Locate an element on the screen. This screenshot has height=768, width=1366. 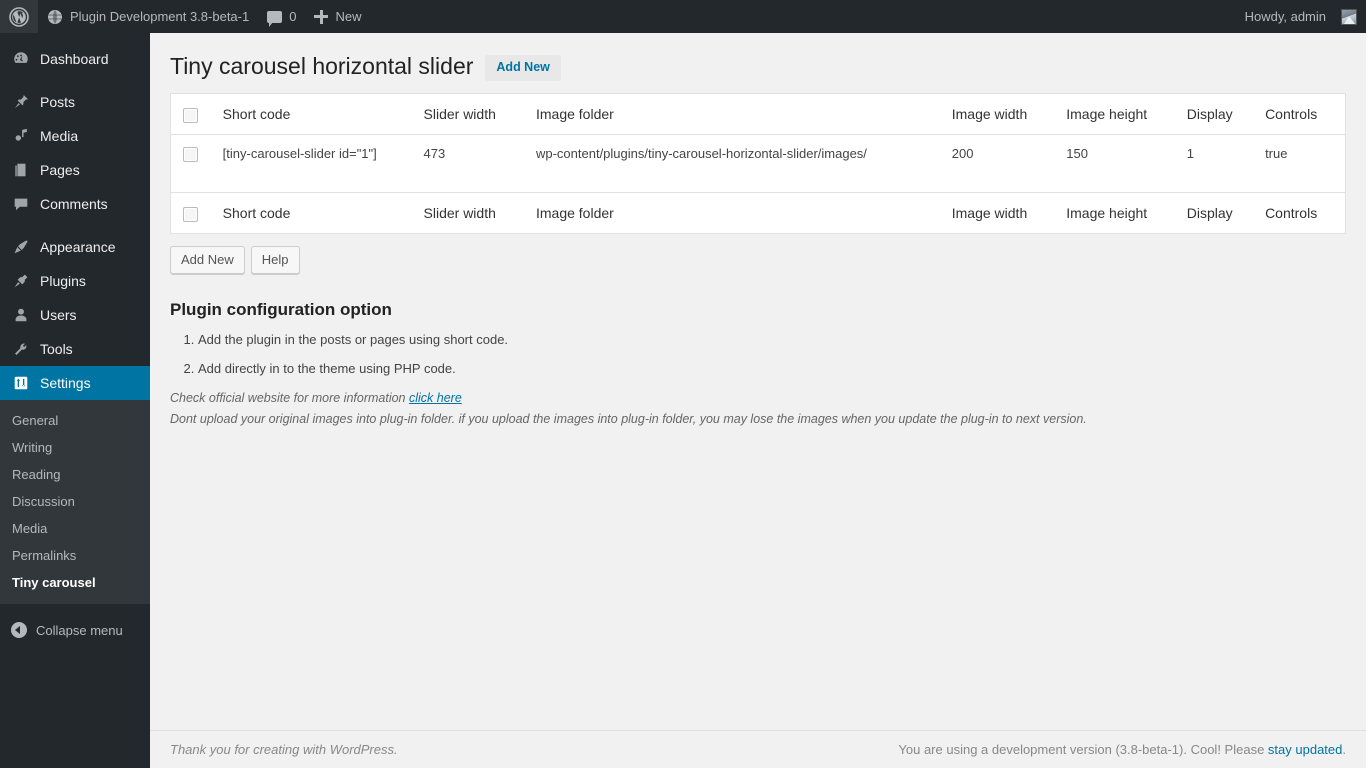
column-header-image-height: Image height is located at coordinates (1116, 114).